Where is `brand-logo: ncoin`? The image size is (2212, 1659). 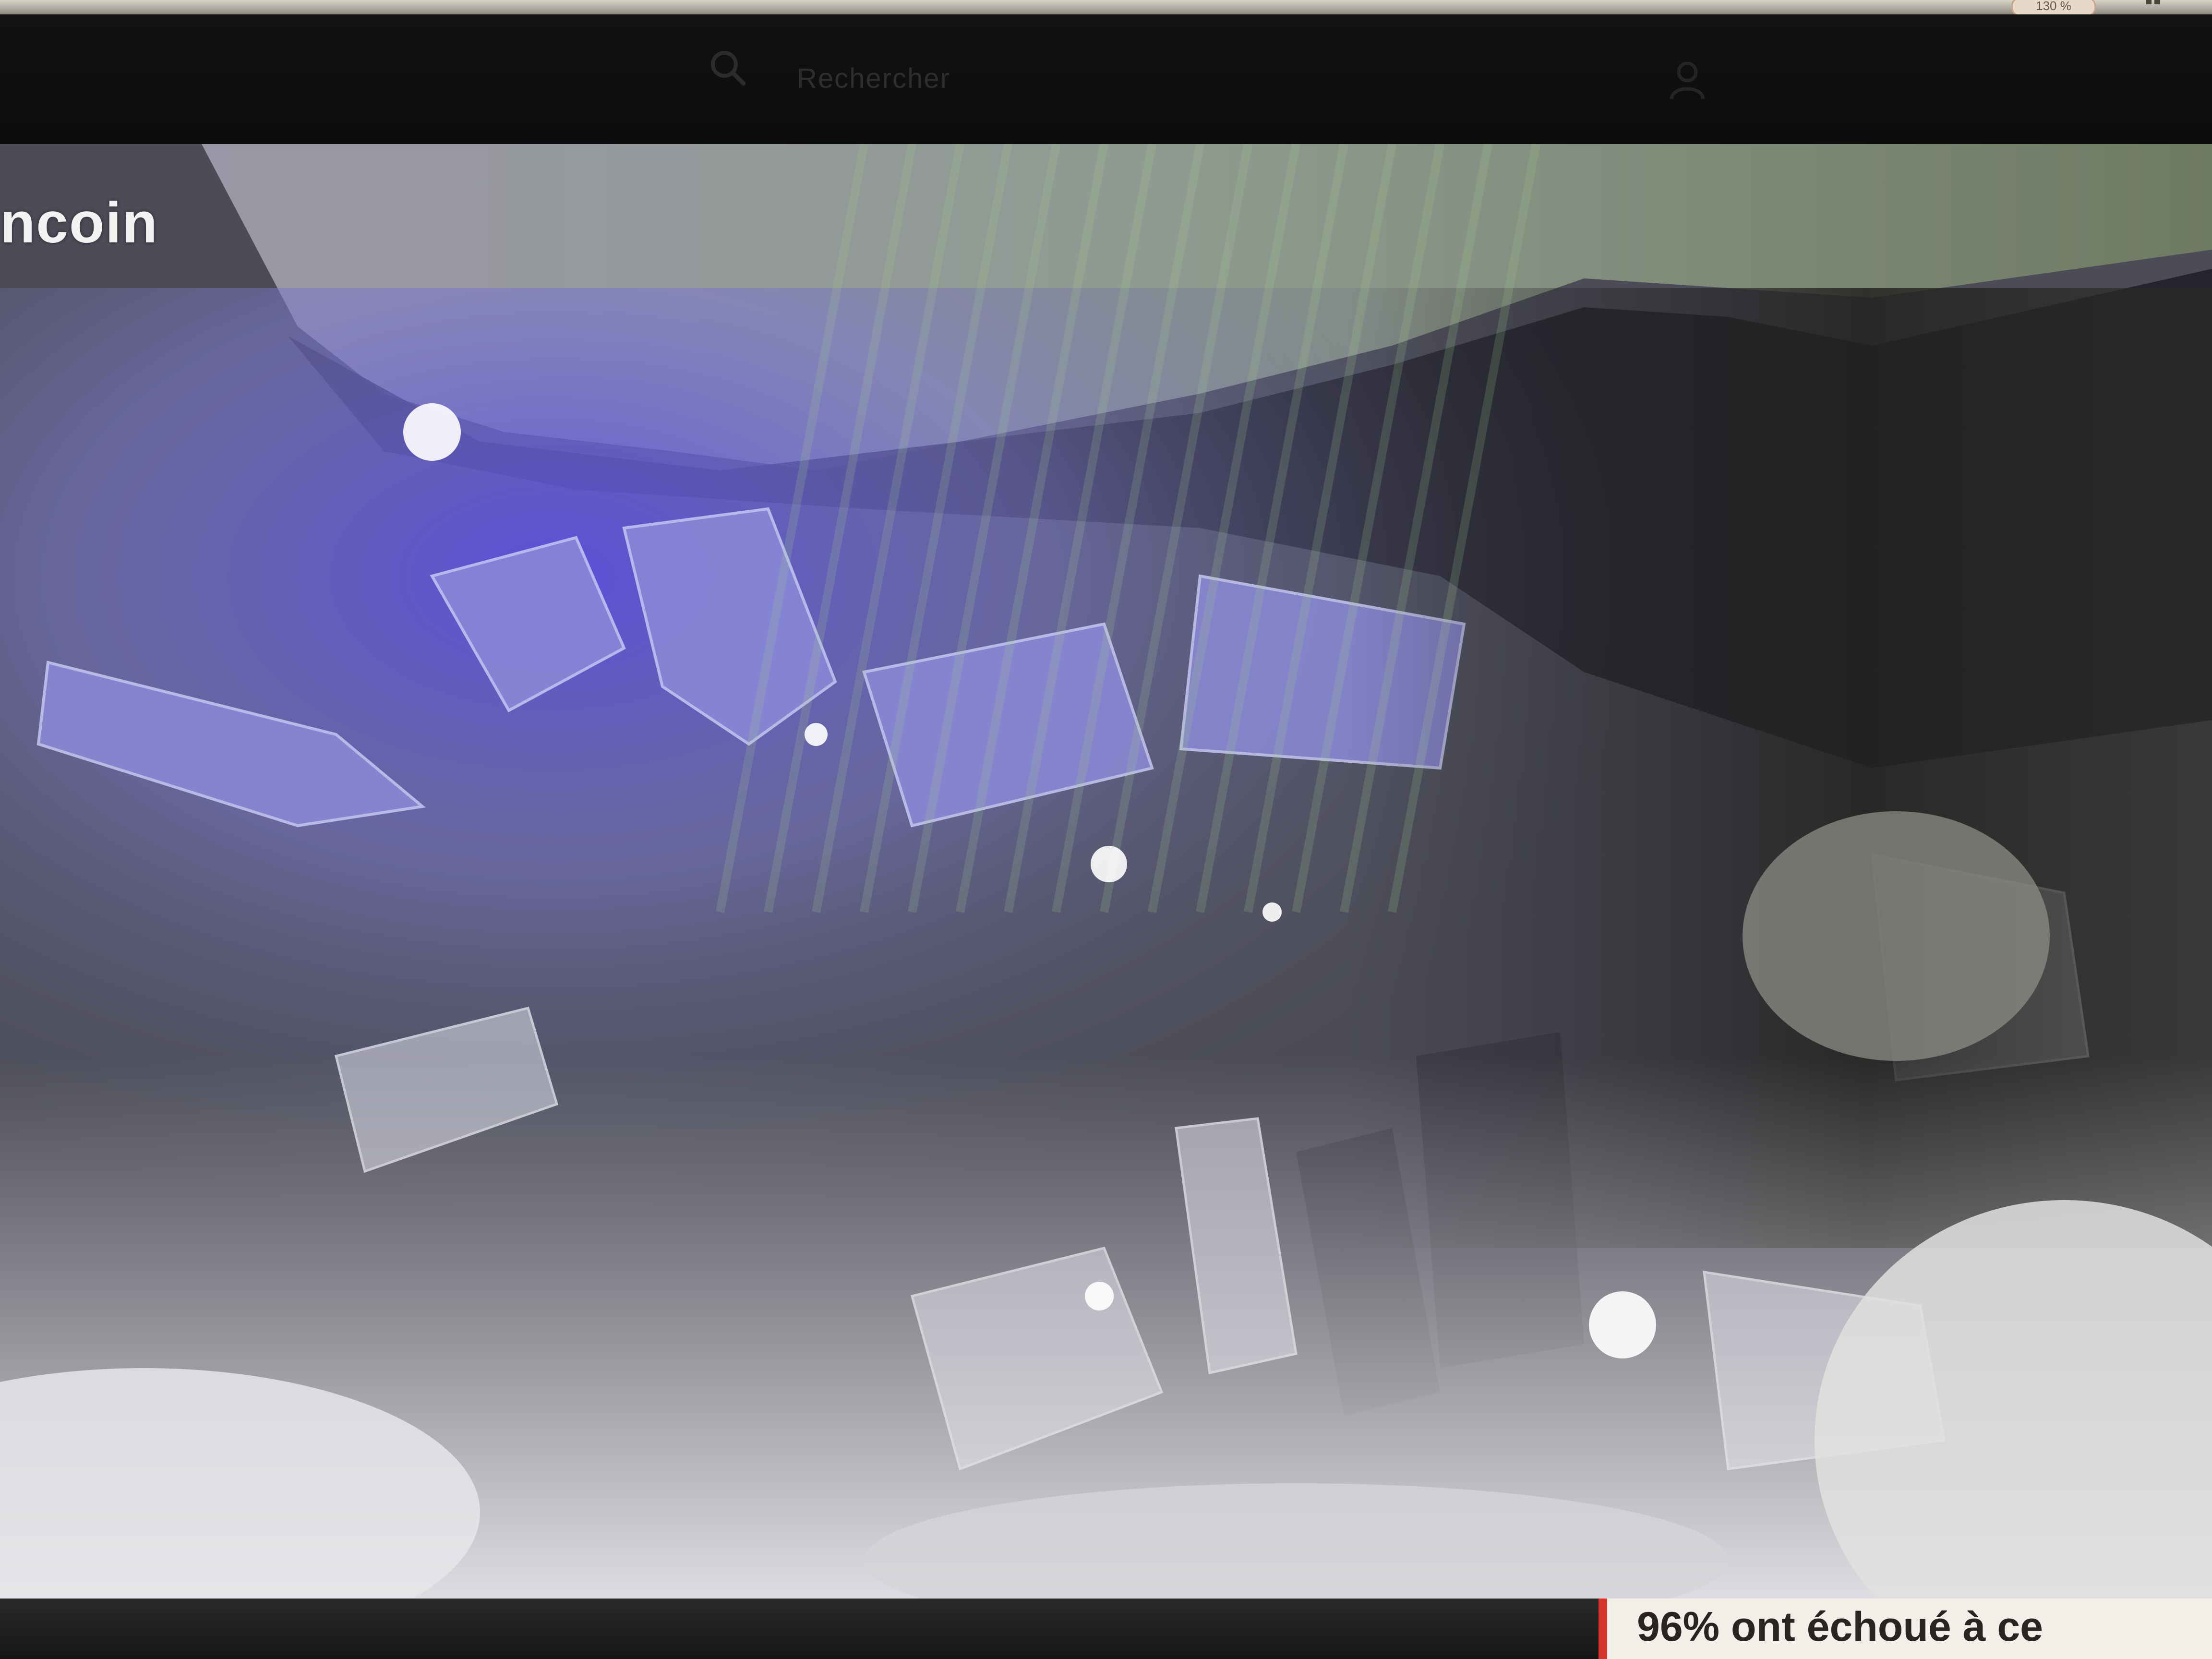 brand-logo: ncoin is located at coordinates (79, 223).